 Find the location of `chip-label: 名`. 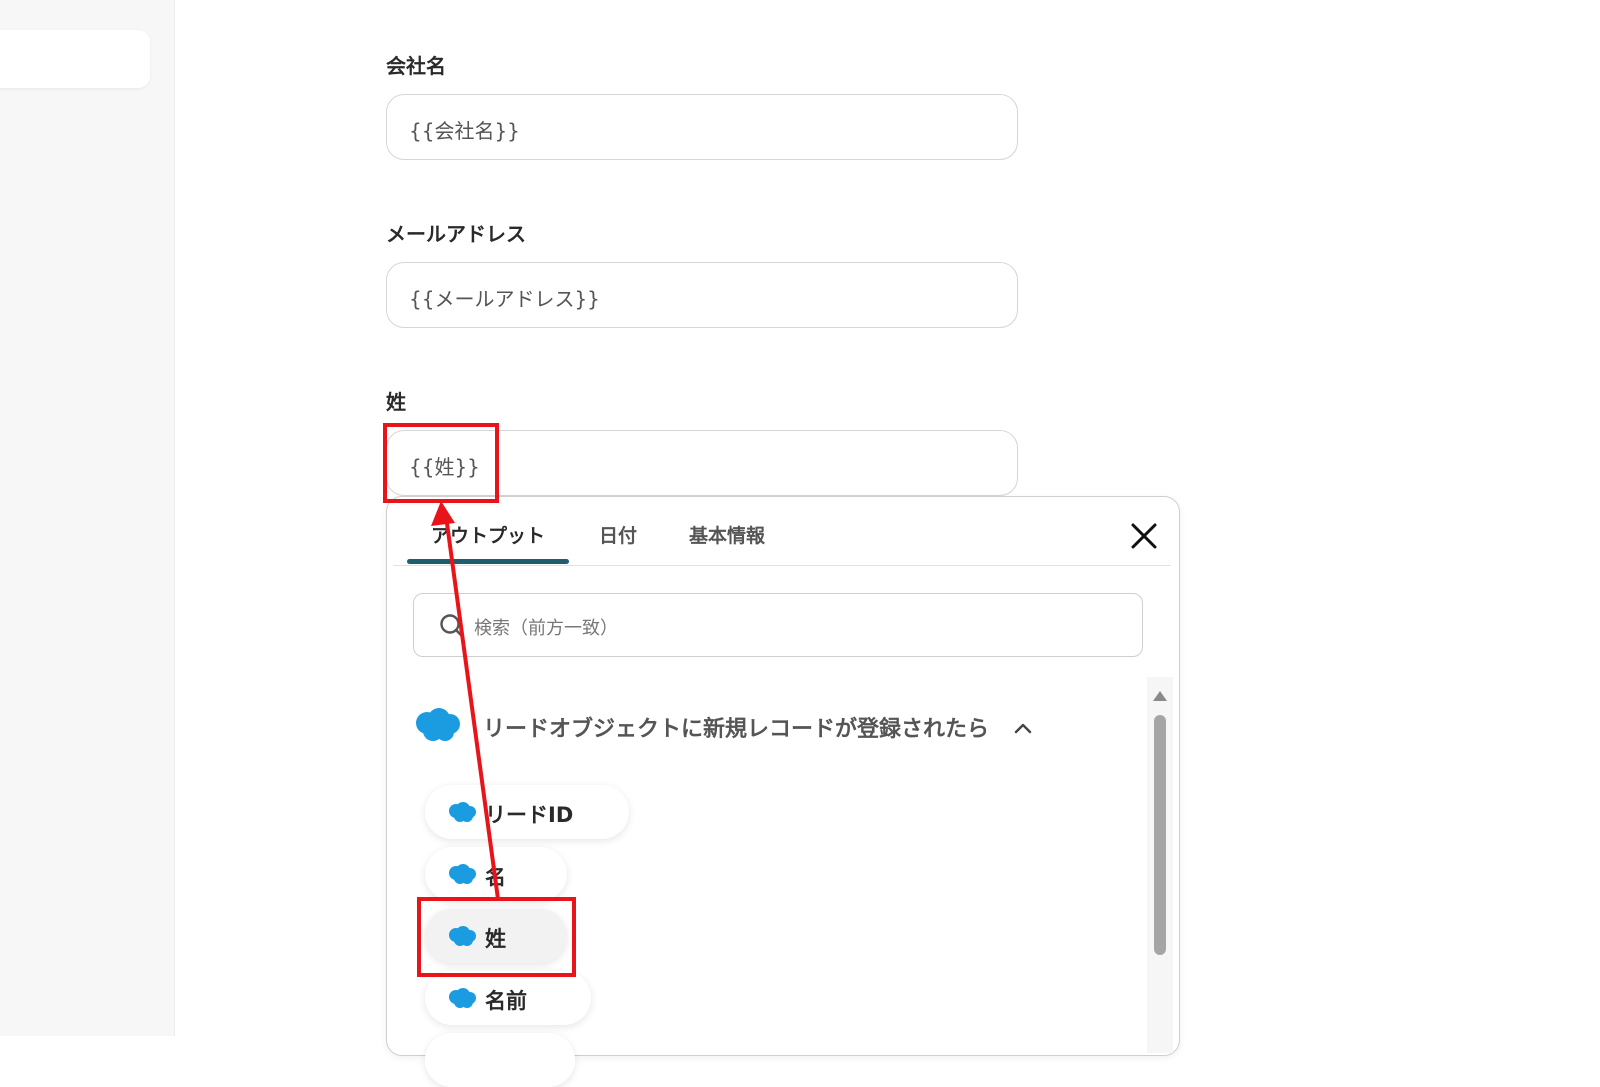

chip-label: 名 is located at coordinates (495, 877).